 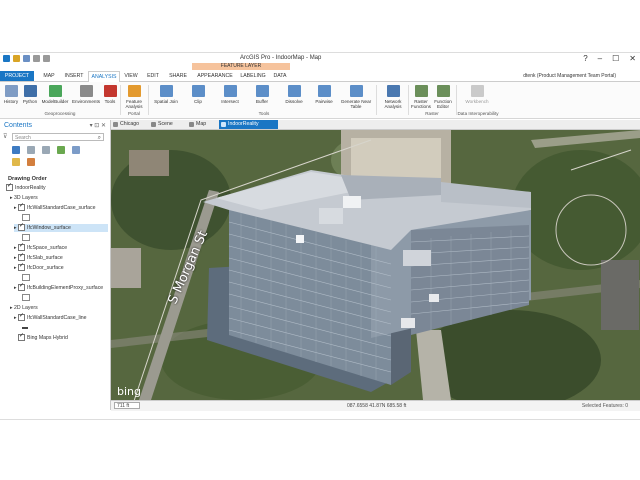 I want to click on modelbuilder-icon, so click(x=55, y=91).